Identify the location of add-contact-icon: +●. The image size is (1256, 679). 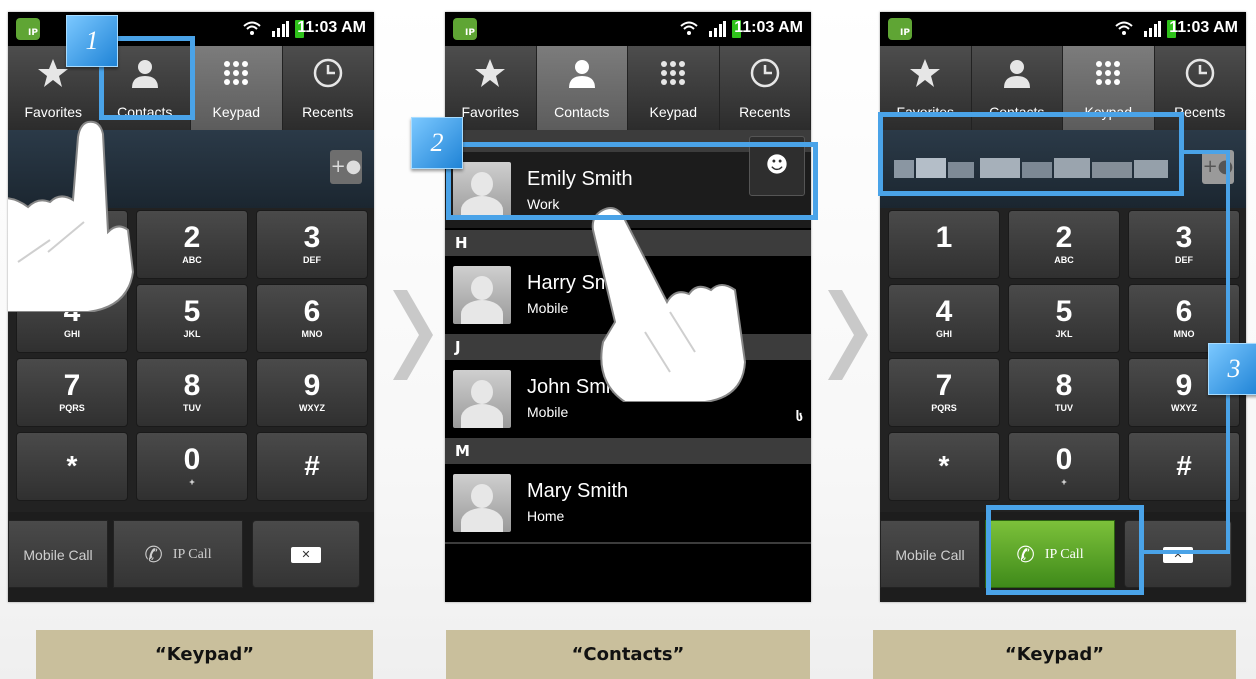
(346, 167).